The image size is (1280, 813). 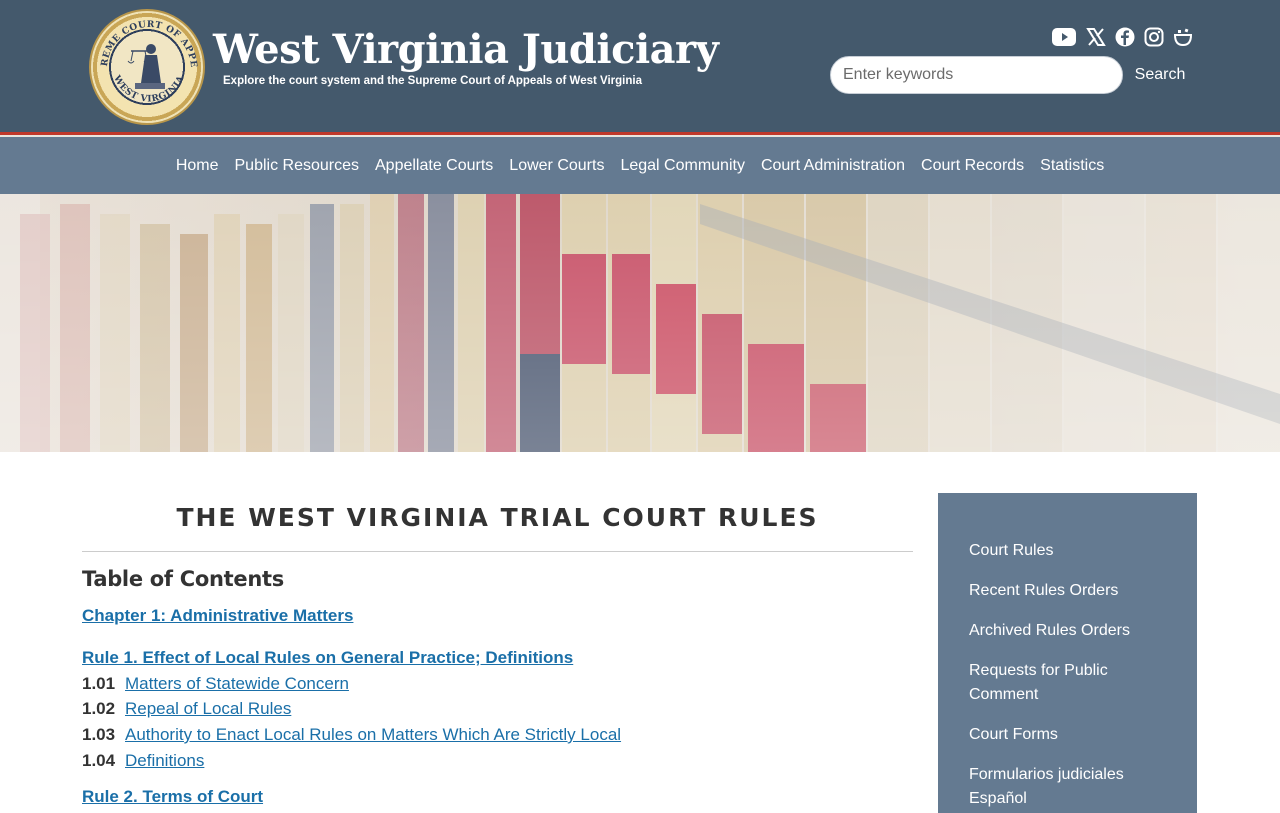 I want to click on supreme-court-seal-logo: SUPREME COURT OF APPEALS WEST VIRGINIA, so click(x=147, y=67).